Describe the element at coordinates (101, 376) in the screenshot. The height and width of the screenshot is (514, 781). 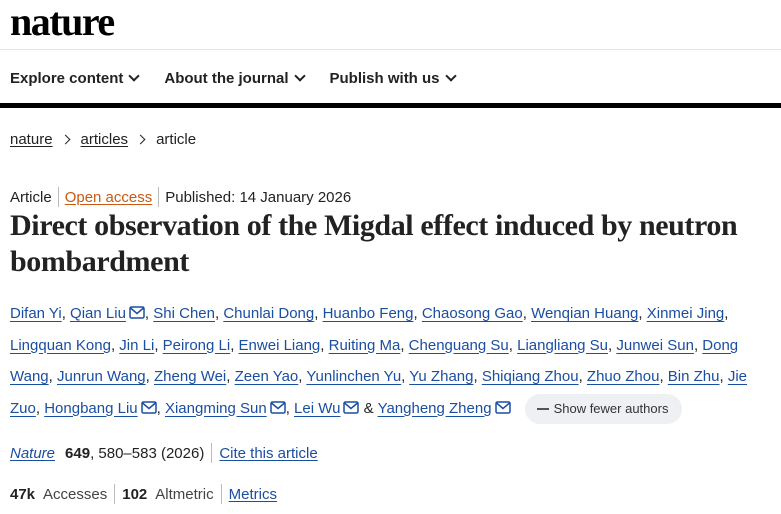
I see `author-link: Junrun Wang` at that location.